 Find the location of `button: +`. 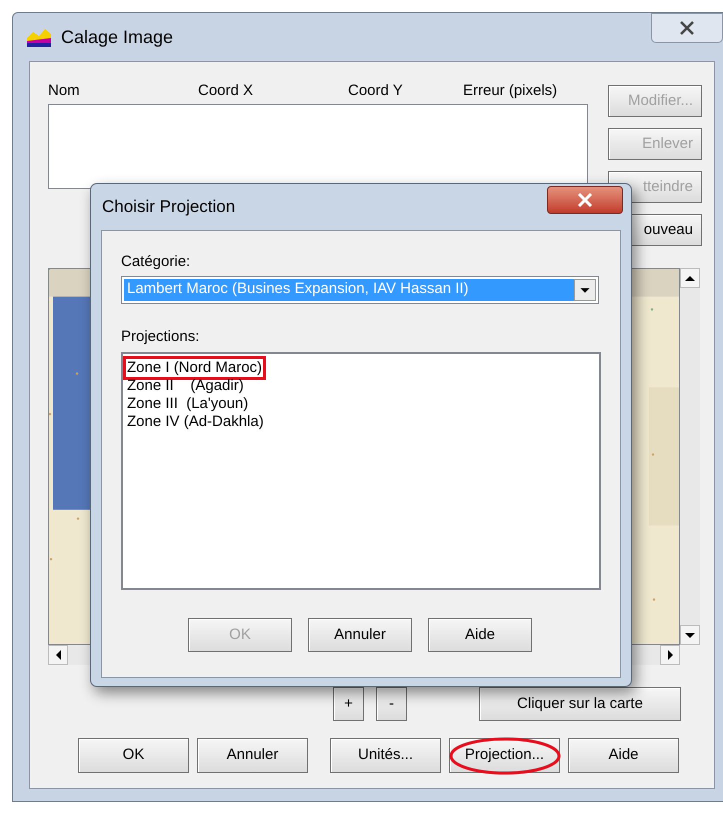

button: + is located at coordinates (348, 704).